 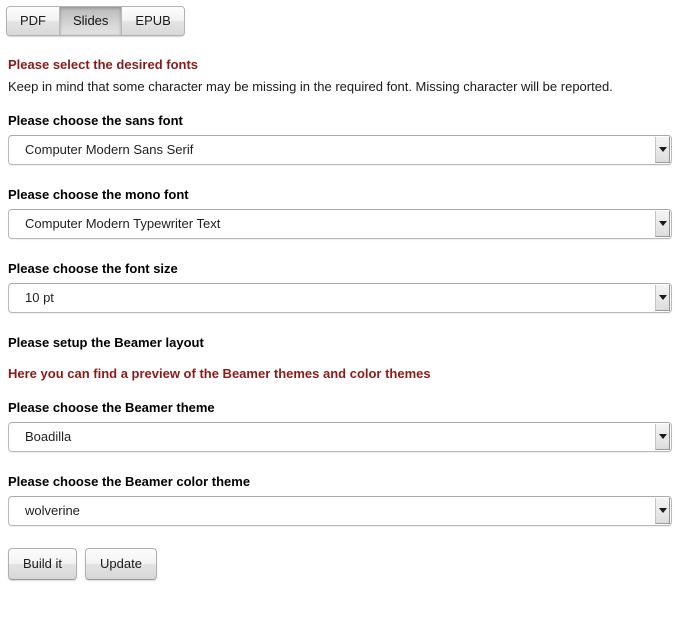 I want to click on sans-font-value: Computer Modern Sans Serif, so click(x=109, y=149).